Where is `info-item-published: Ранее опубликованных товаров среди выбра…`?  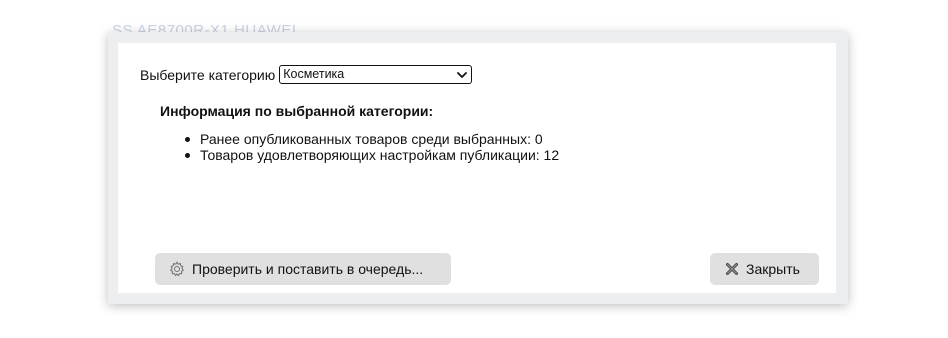 info-item-published: Ранее опубликованных товаров среди выбра… is located at coordinates (370, 139).